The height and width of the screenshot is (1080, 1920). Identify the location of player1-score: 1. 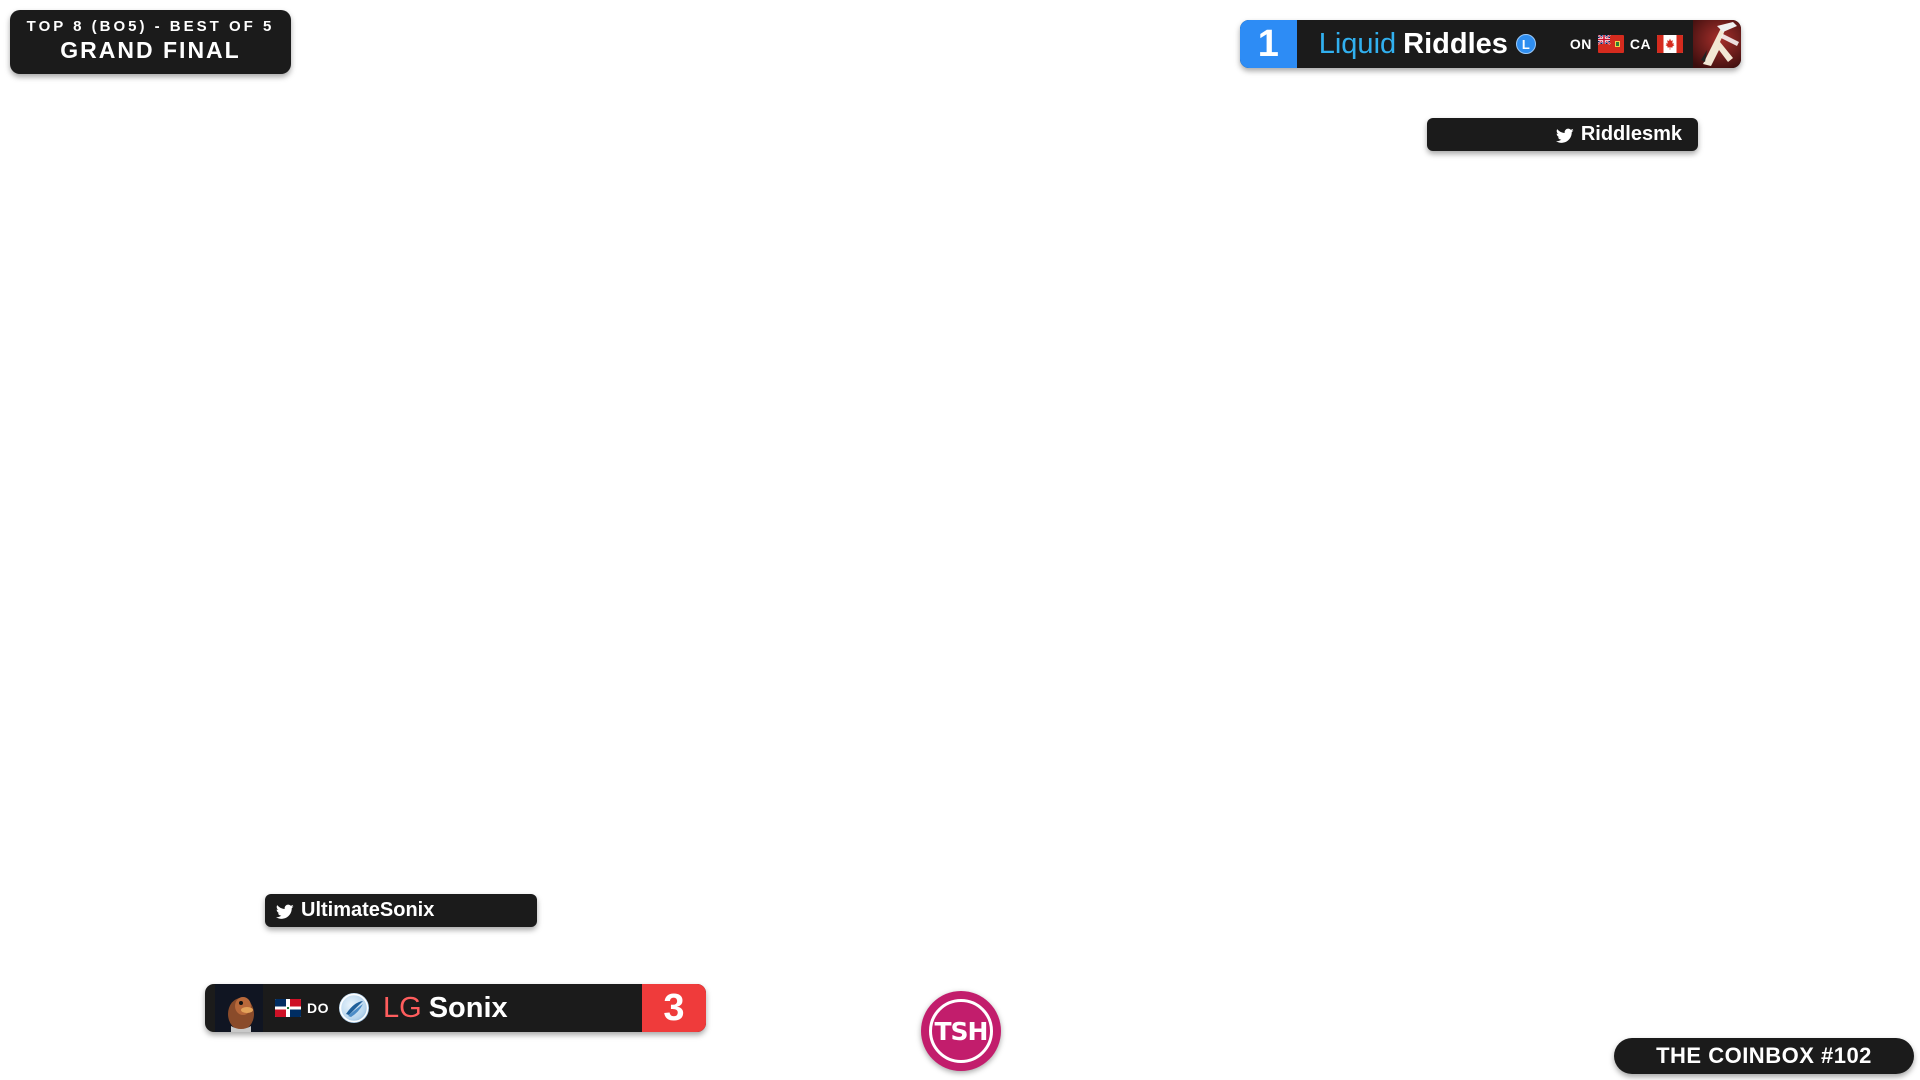
(1268, 44).